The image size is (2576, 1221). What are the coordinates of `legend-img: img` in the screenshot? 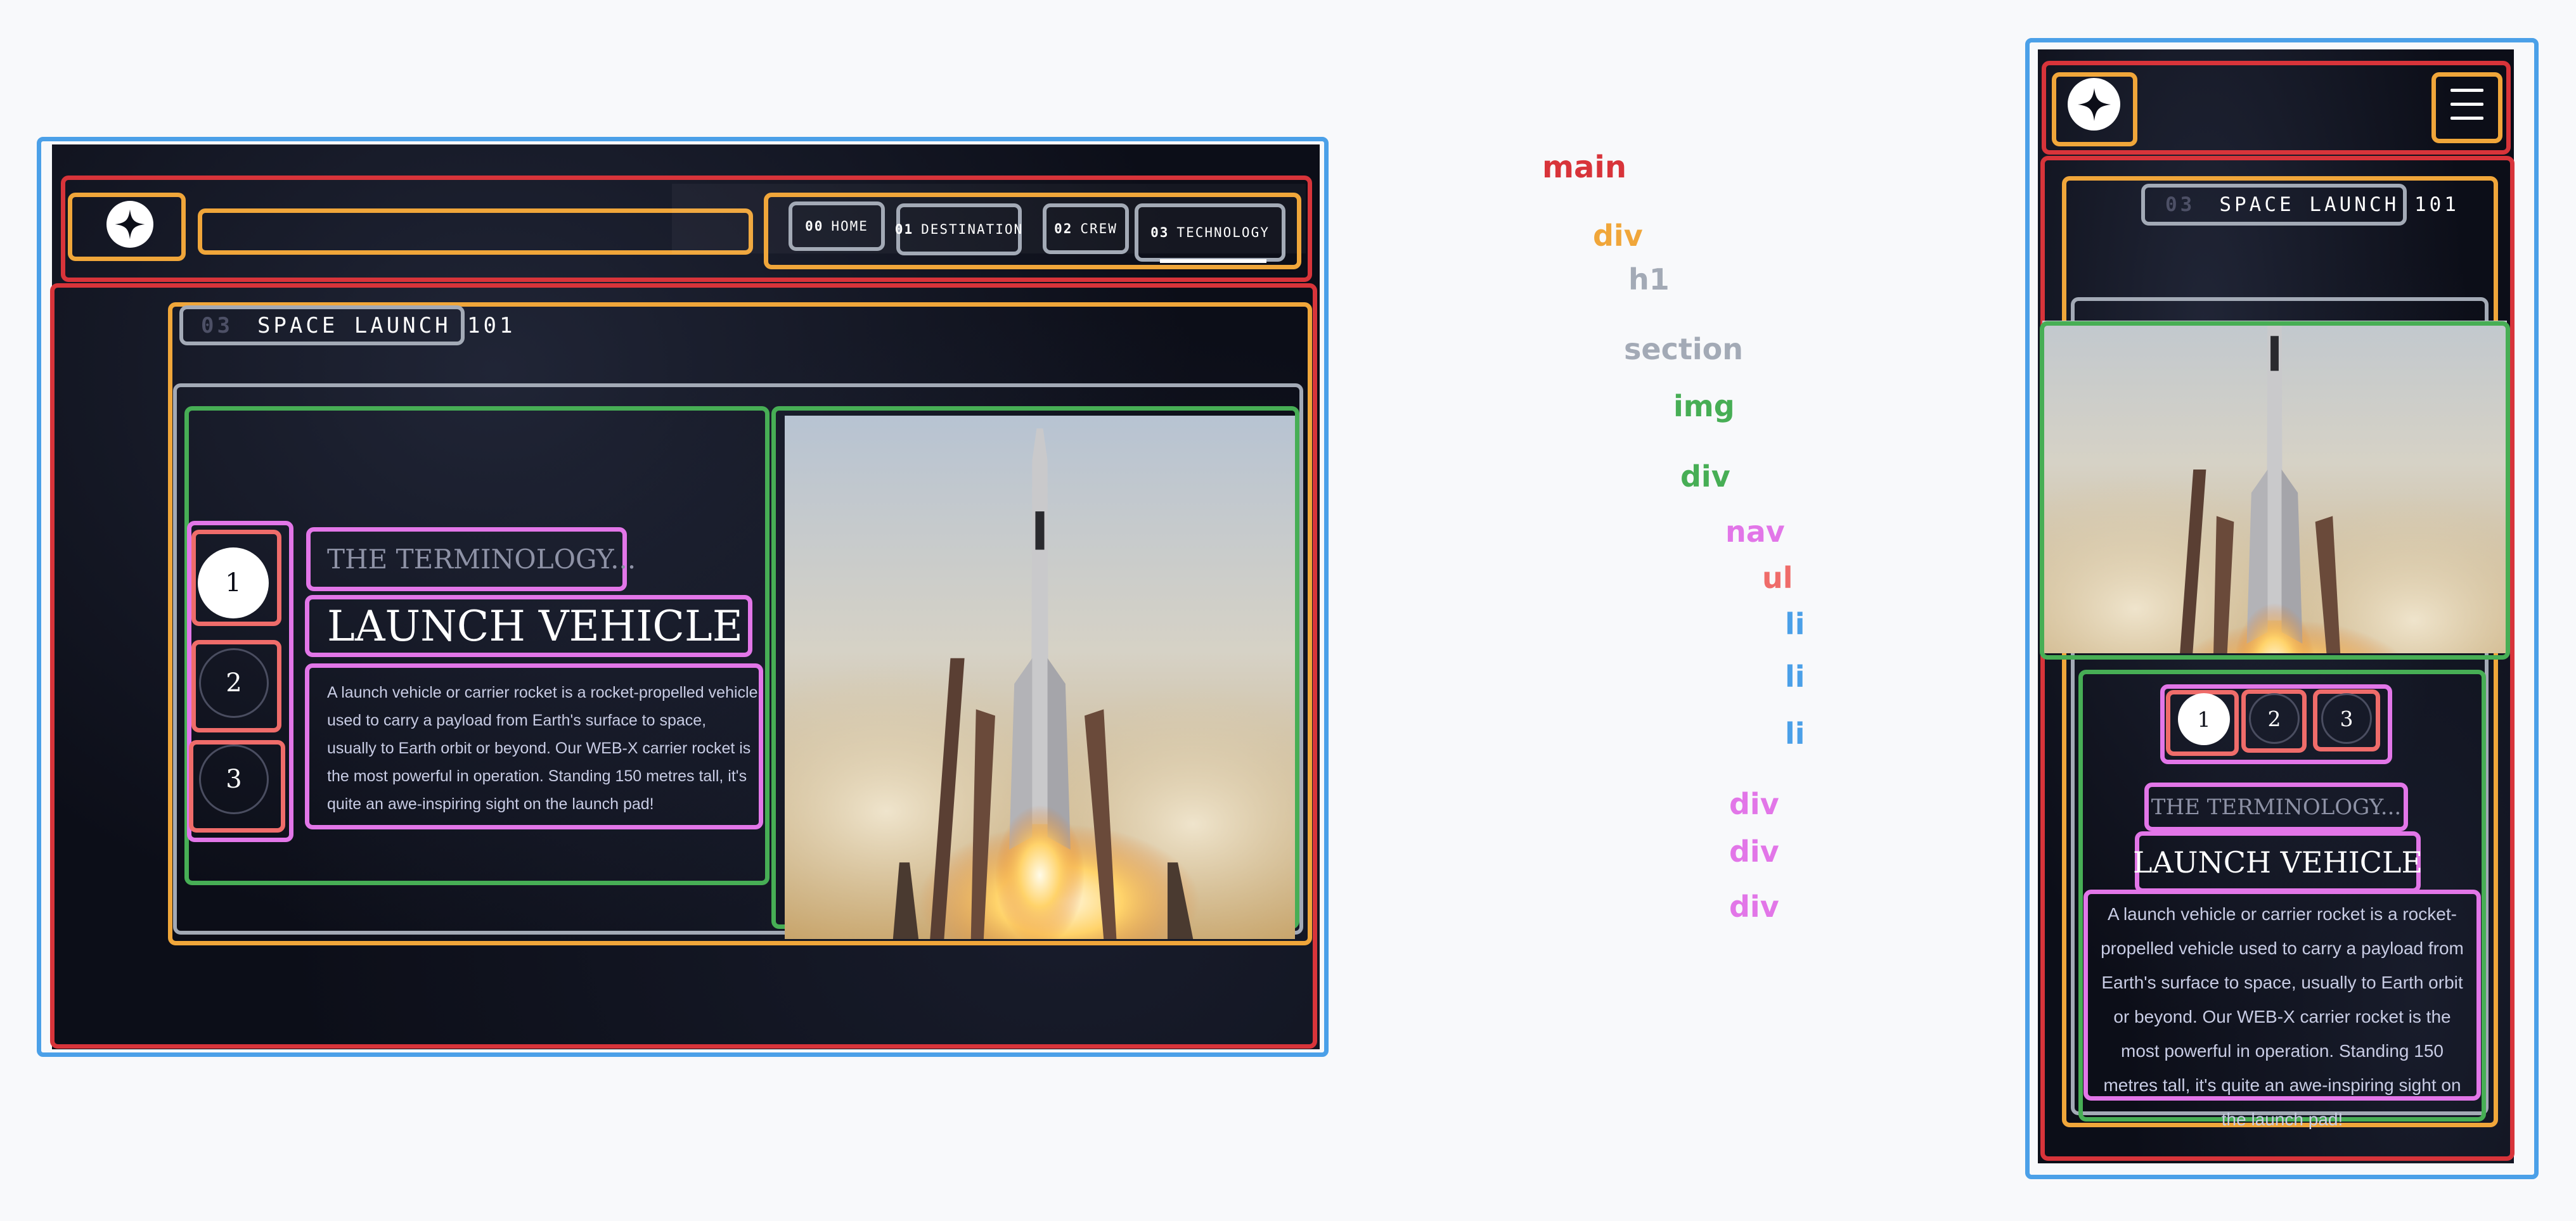 It's located at (1704, 406).